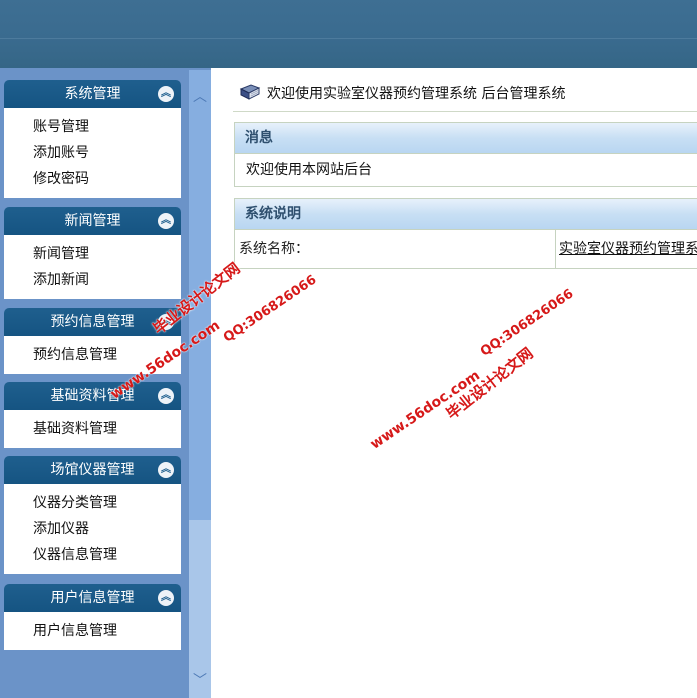 The width and height of the screenshot is (697, 698). I want to click on menu-item-basic-data-manage: 基础资料管理, so click(107, 429).